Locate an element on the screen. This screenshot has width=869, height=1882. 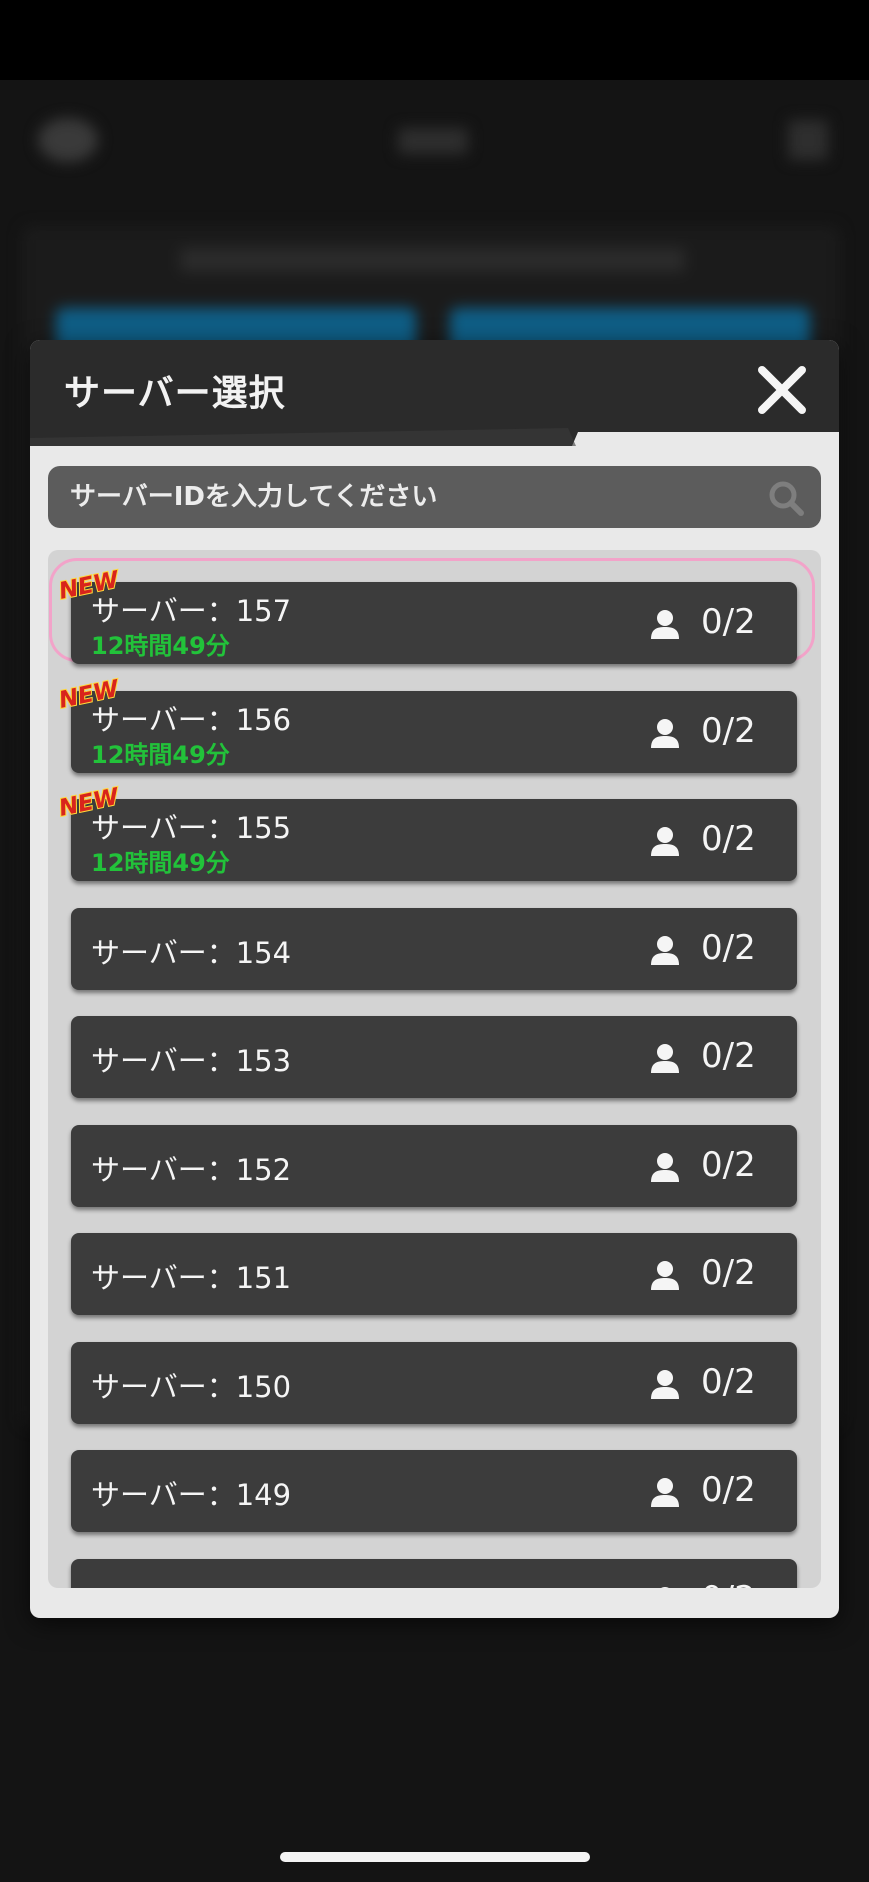
close-button is located at coordinates (782, 390).